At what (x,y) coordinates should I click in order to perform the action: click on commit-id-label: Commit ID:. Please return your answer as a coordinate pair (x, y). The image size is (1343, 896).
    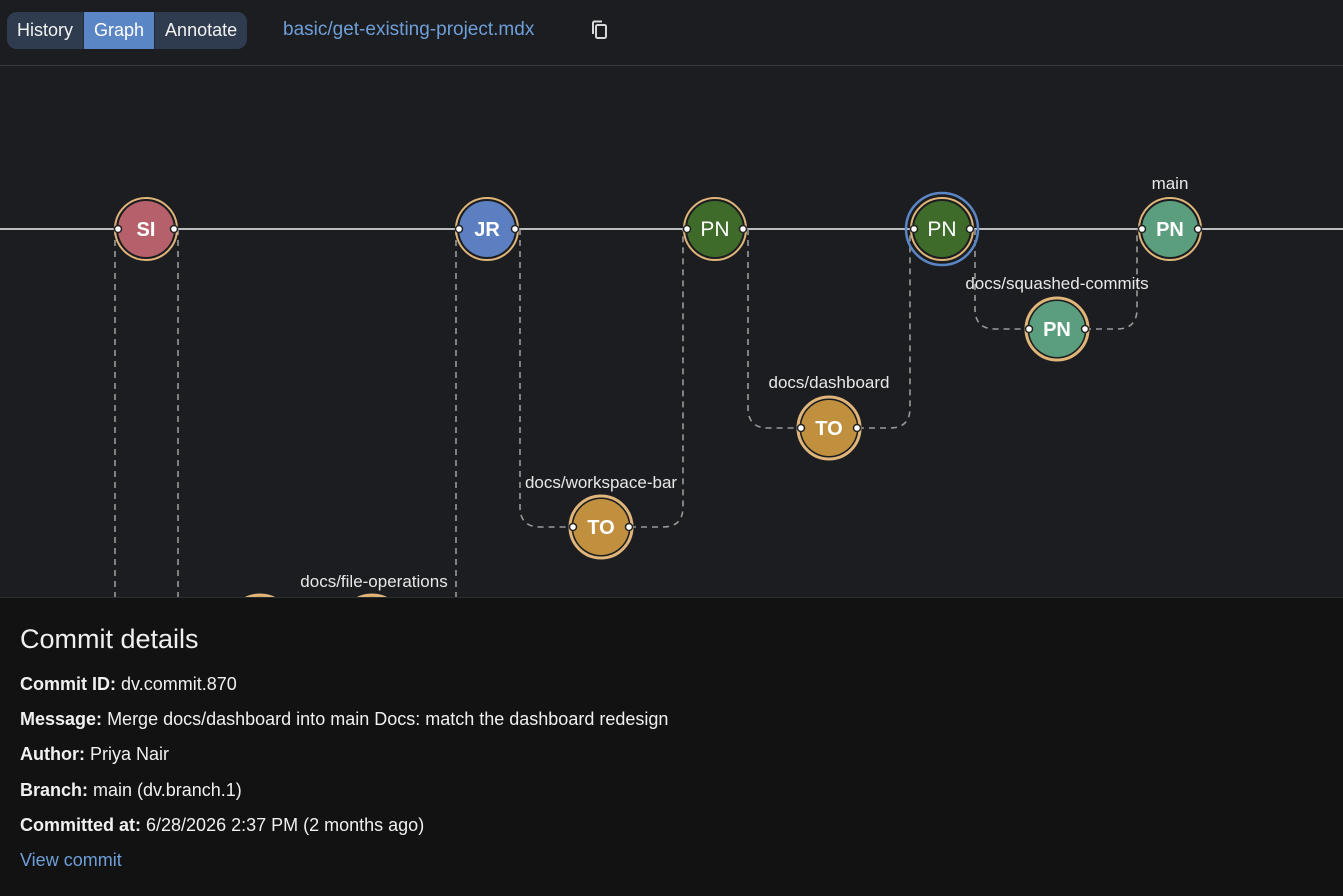
    Looking at the image, I should click on (68, 684).